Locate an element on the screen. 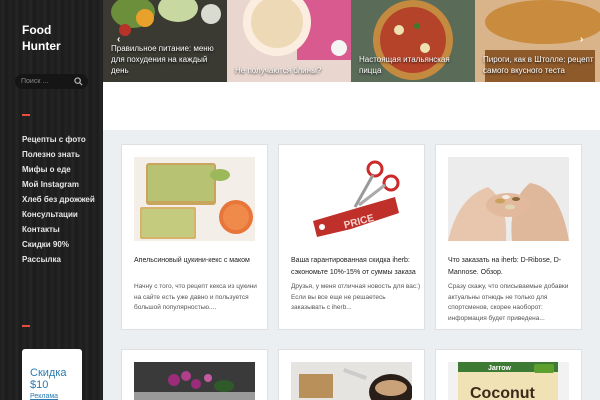 Image resolution: width=600 pixels, height=400 pixels. site-logo-text: Food Hunter is located at coordinates (52, 38).